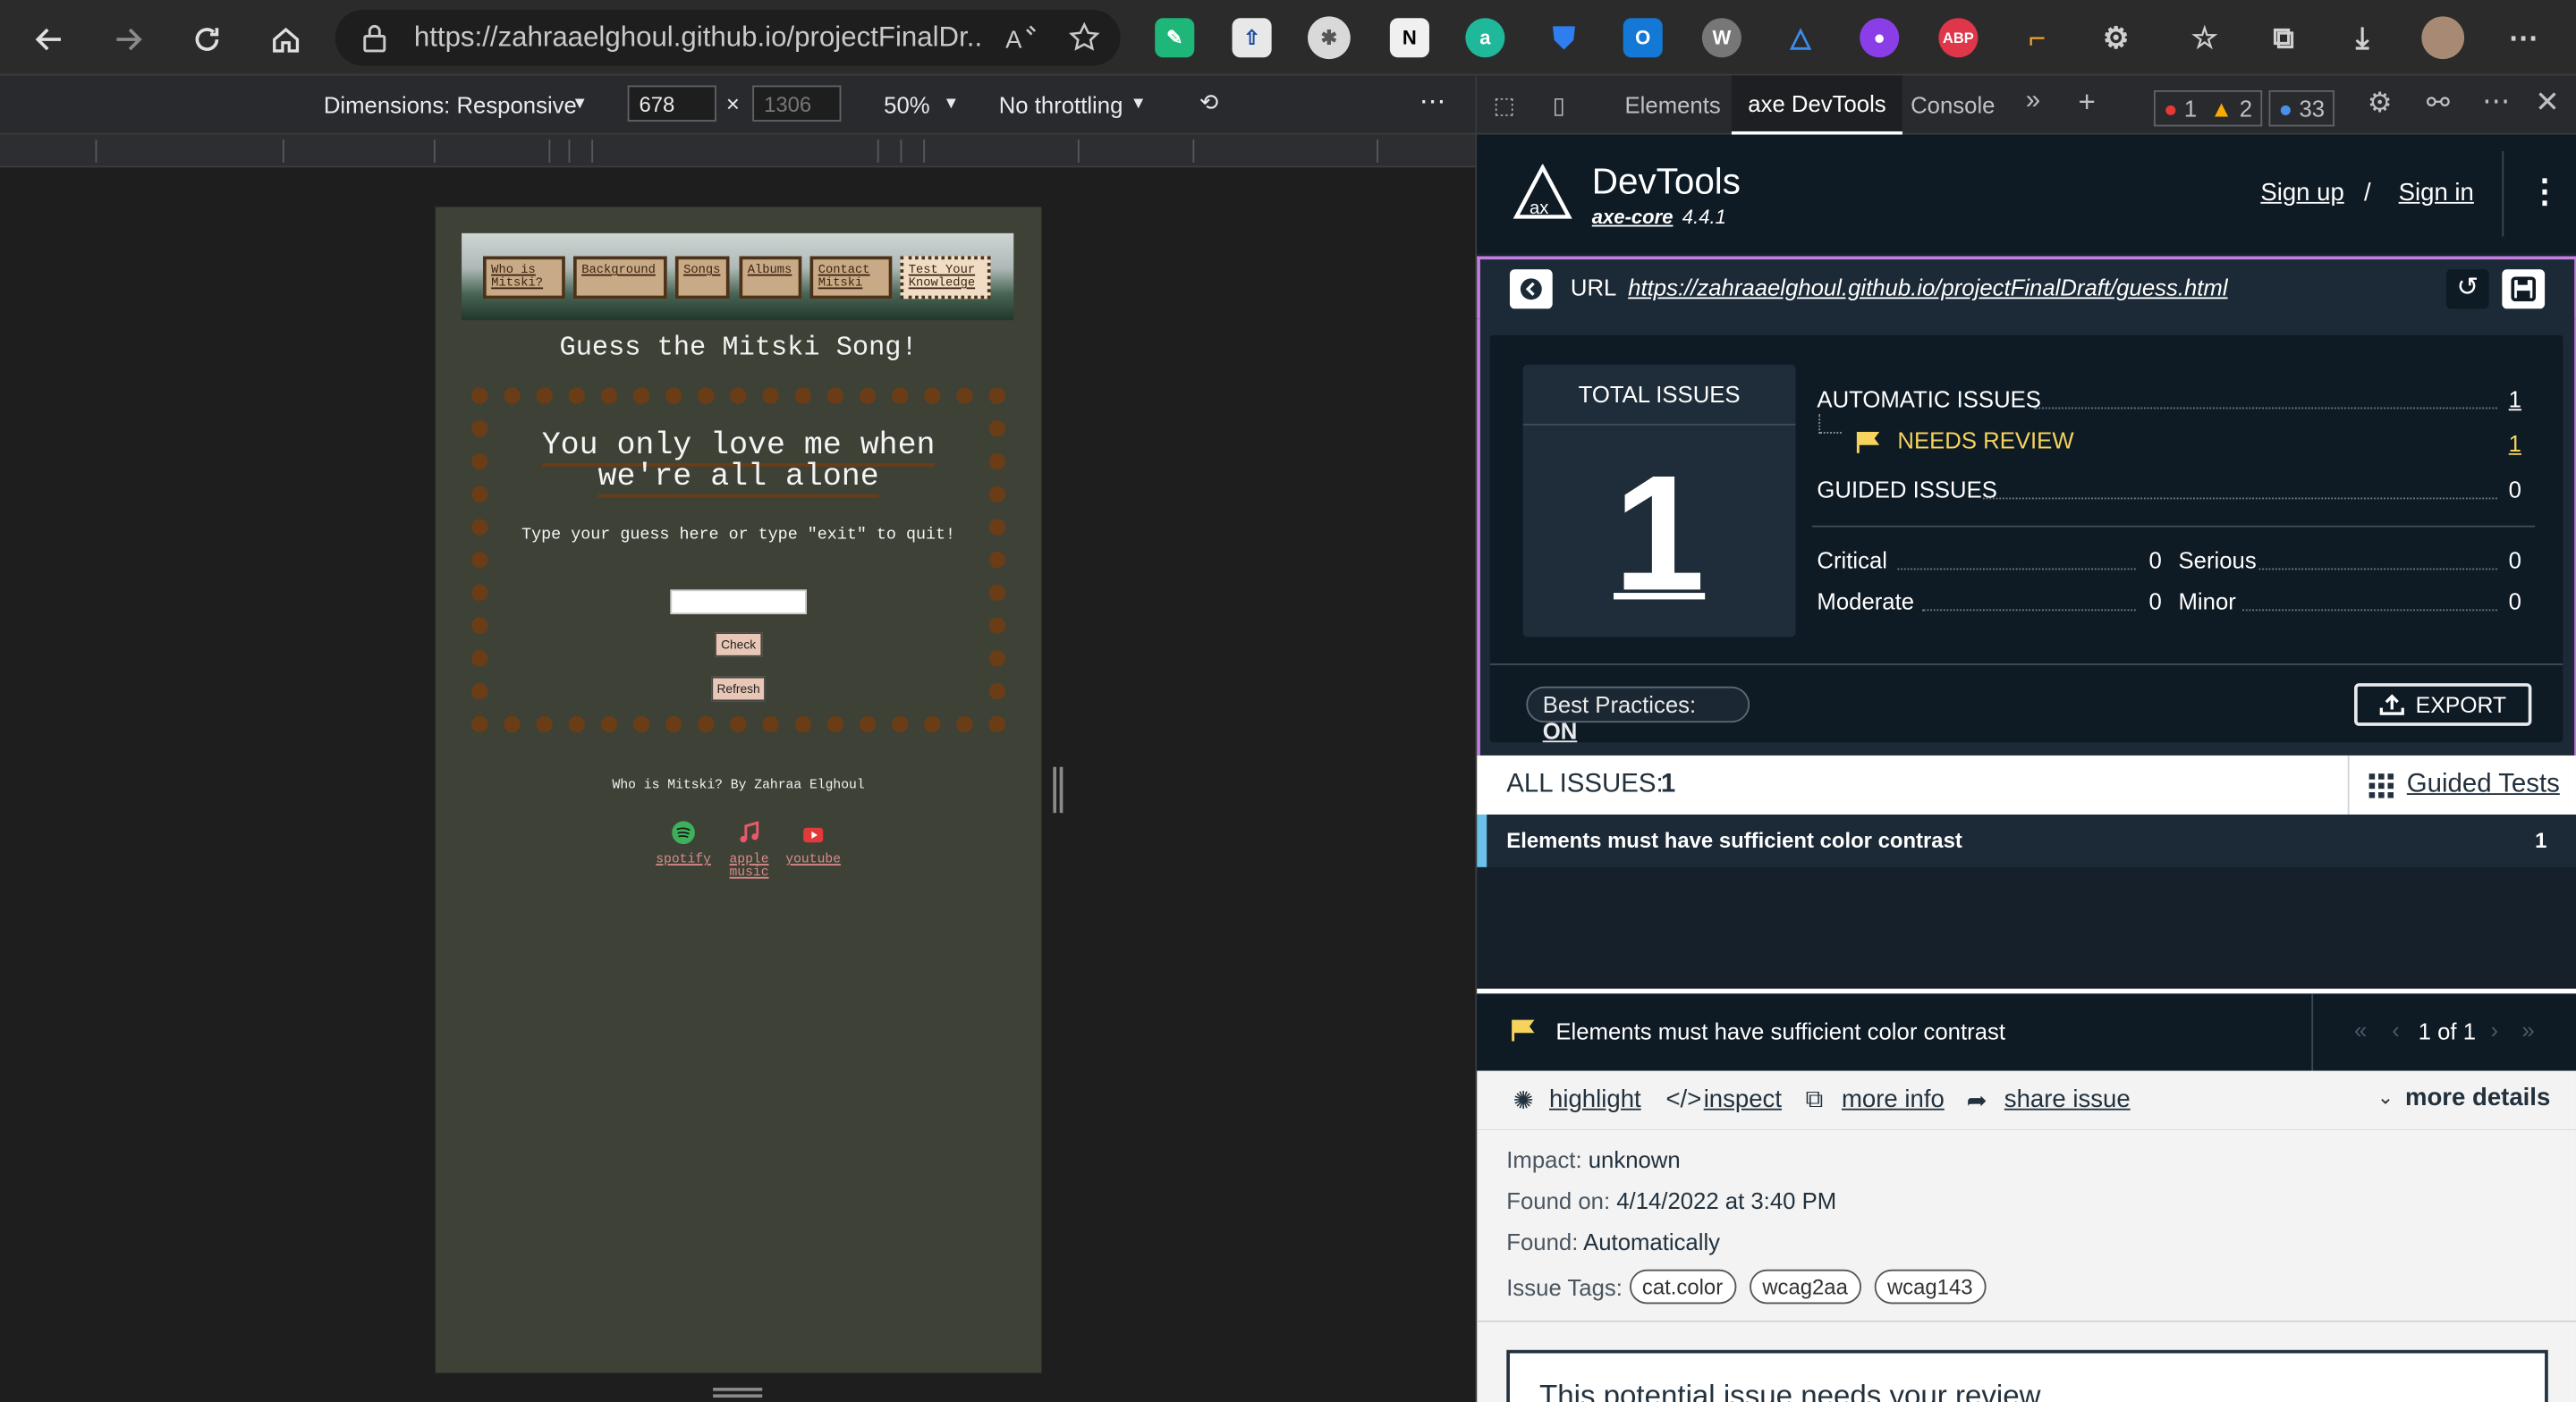  I want to click on outlook-icon: O, so click(1643, 38).